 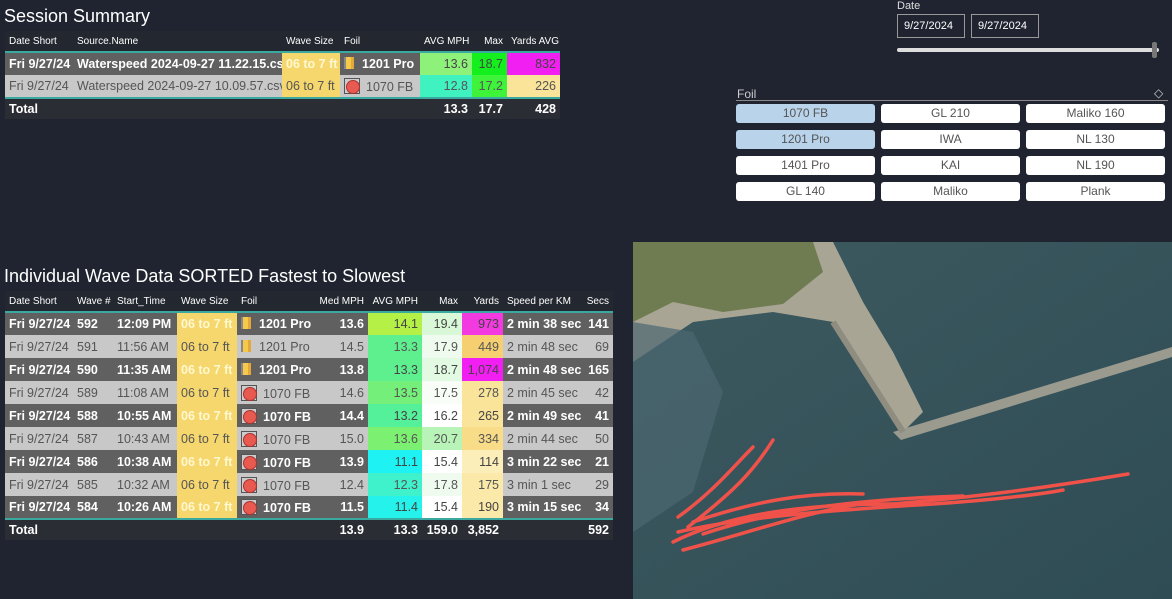 What do you see at coordinates (950, 113) in the screenshot?
I see `foil-option-gl-210: GL 210` at bounding box center [950, 113].